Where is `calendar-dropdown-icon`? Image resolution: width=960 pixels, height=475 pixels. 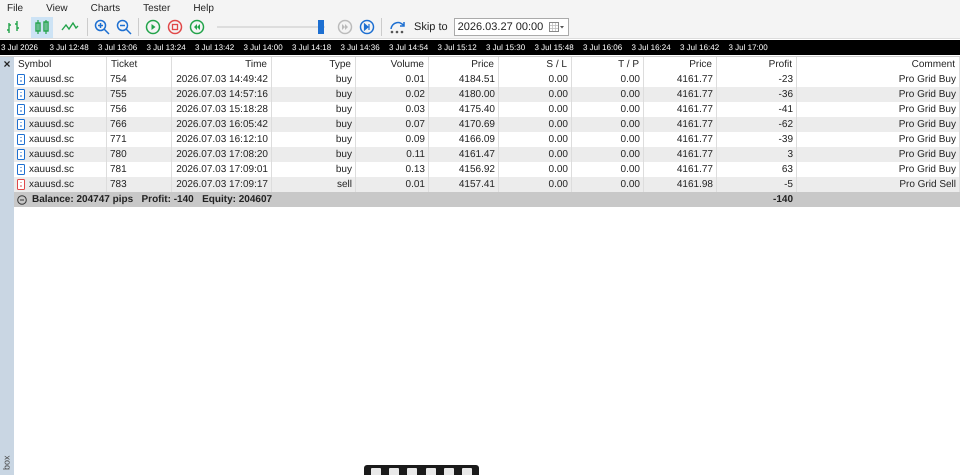
calendar-dropdown-icon is located at coordinates (557, 27).